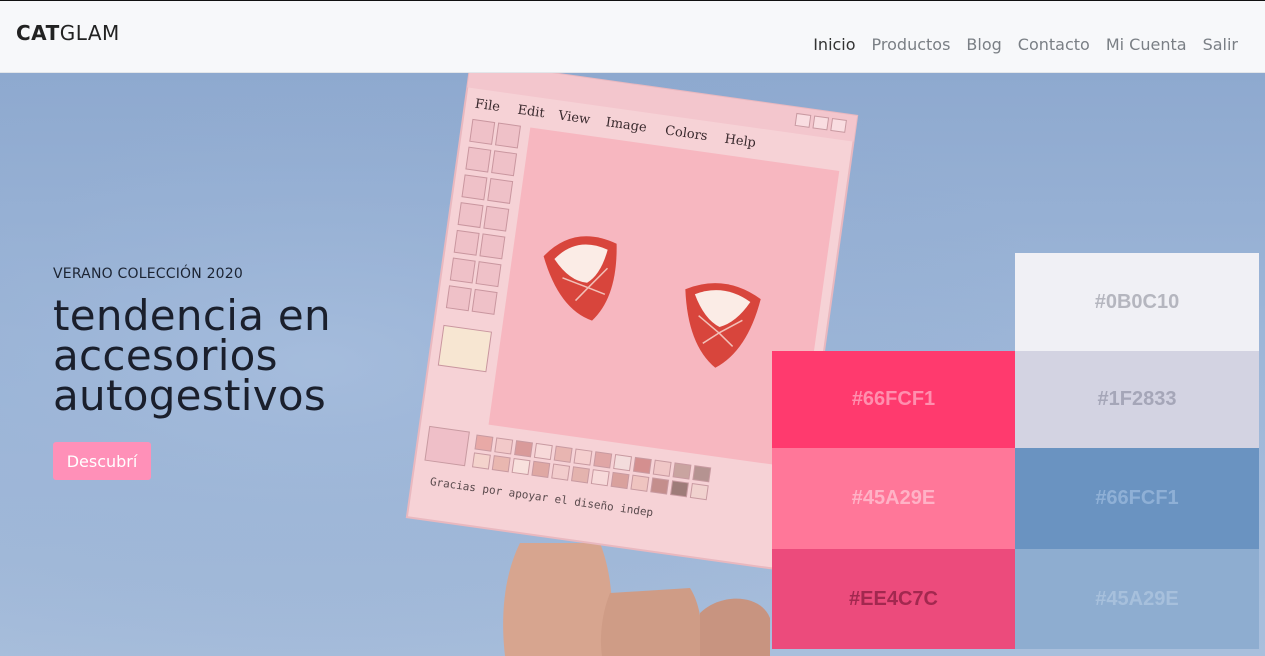  What do you see at coordinates (89, 33) in the screenshot?
I see `brand-part-glam: GLAM` at bounding box center [89, 33].